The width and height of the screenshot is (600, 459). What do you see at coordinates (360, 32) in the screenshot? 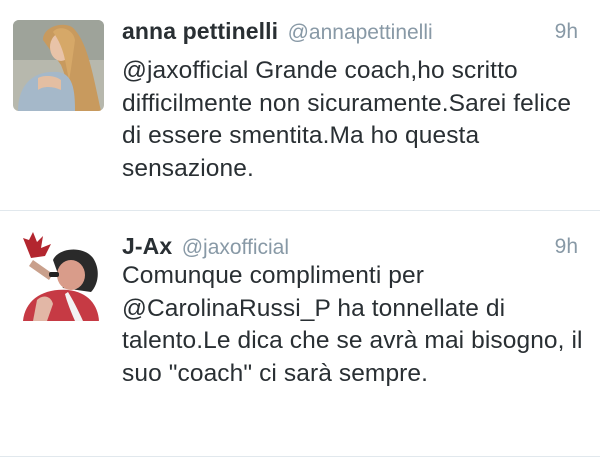
I see `user-handle: @annapettinelli` at bounding box center [360, 32].